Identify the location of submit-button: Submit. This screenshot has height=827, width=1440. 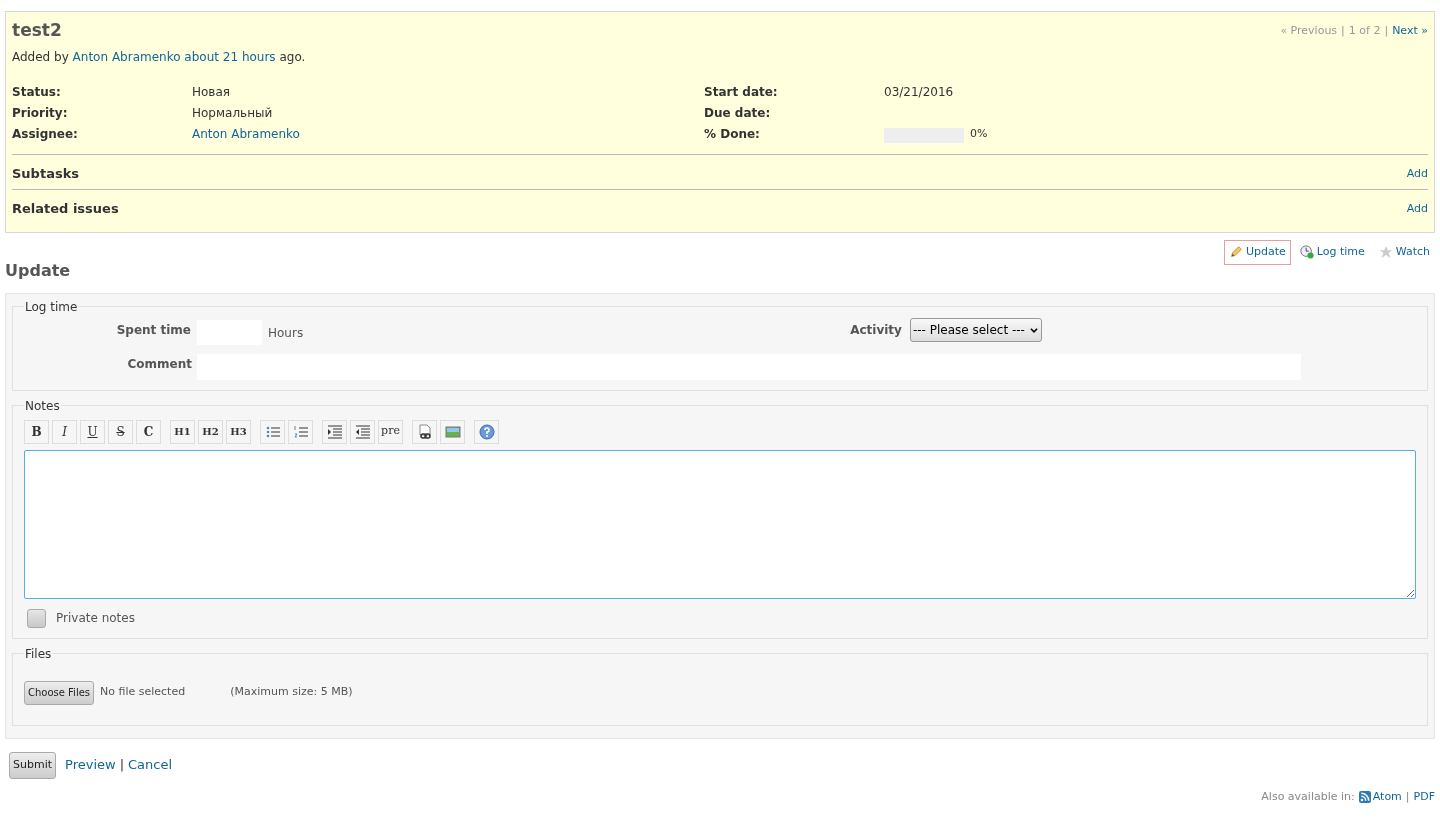
(33, 765).